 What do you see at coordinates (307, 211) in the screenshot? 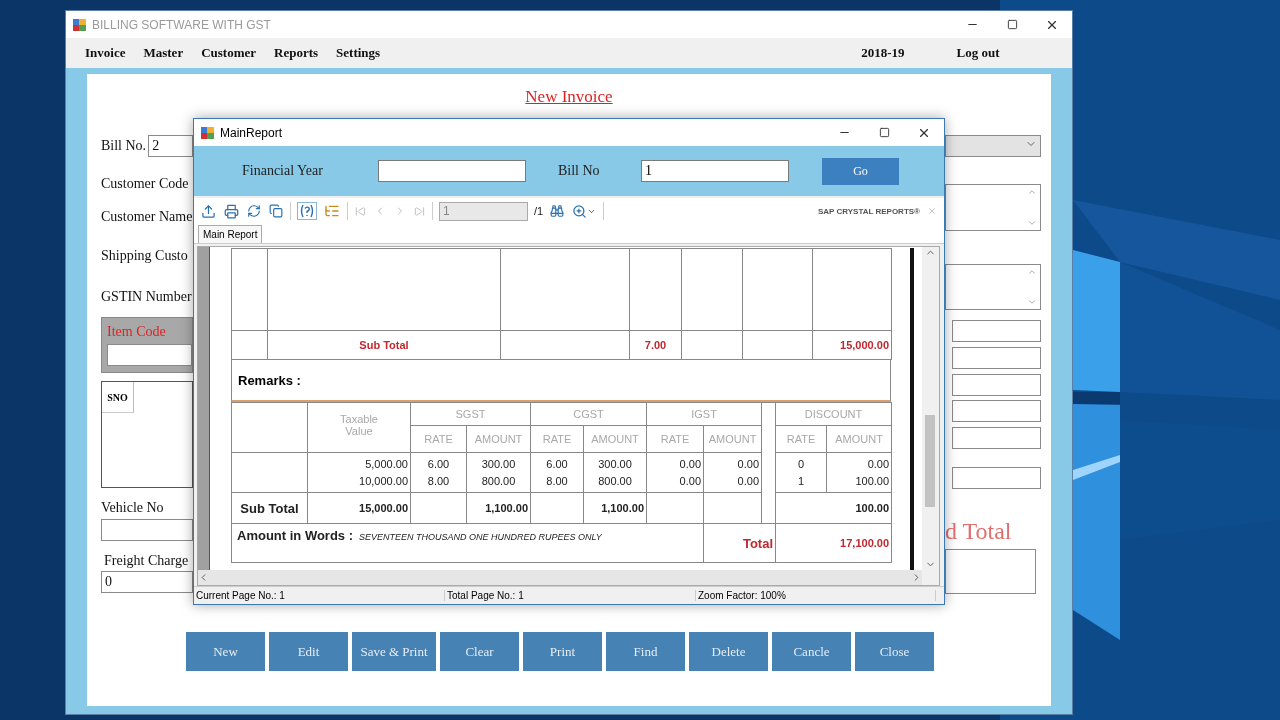
I see `help-icon` at bounding box center [307, 211].